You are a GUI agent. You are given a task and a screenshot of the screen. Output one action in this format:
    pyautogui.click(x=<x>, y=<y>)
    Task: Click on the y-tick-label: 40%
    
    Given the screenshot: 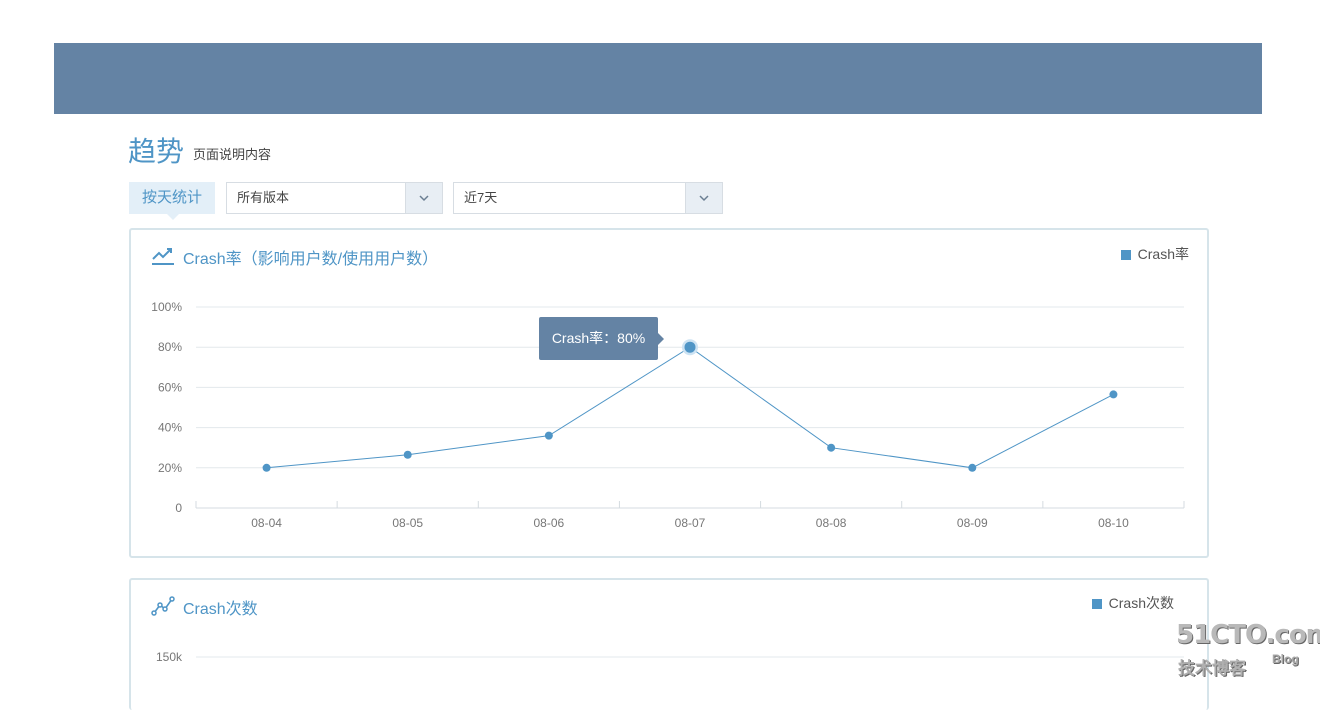 What is the action you would take?
    pyautogui.click(x=170, y=428)
    